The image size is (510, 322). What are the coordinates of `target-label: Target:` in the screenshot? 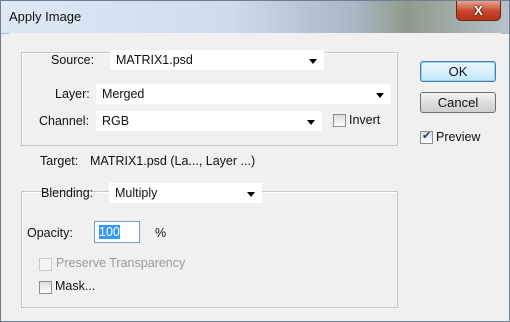 It's located at (59, 161).